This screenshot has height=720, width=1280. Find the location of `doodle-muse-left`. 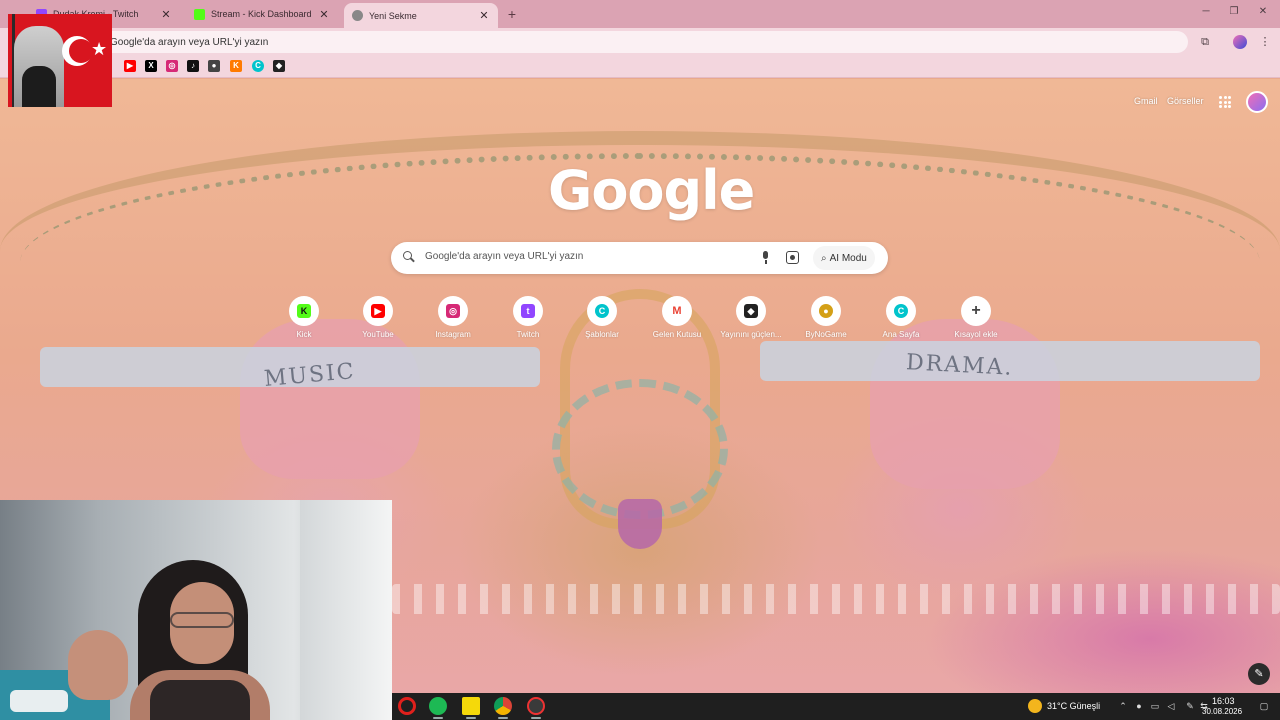

doodle-muse-left is located at coordinates (330, 399).